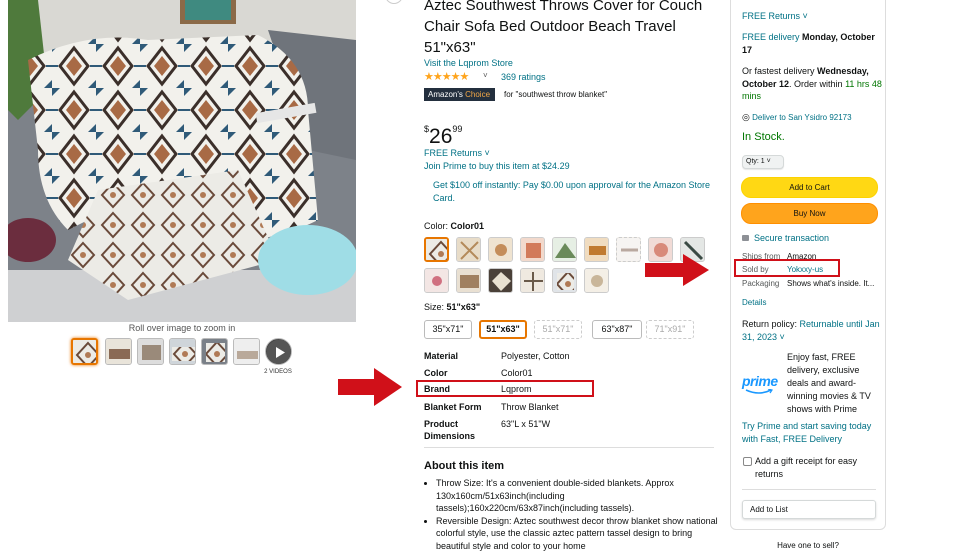 This screenshot has height=552, width=960. What do you see at coordinates (464, 307) in the screenshot?
I see `size-label-value: 51"x63"` at bounding box center [464, 307].